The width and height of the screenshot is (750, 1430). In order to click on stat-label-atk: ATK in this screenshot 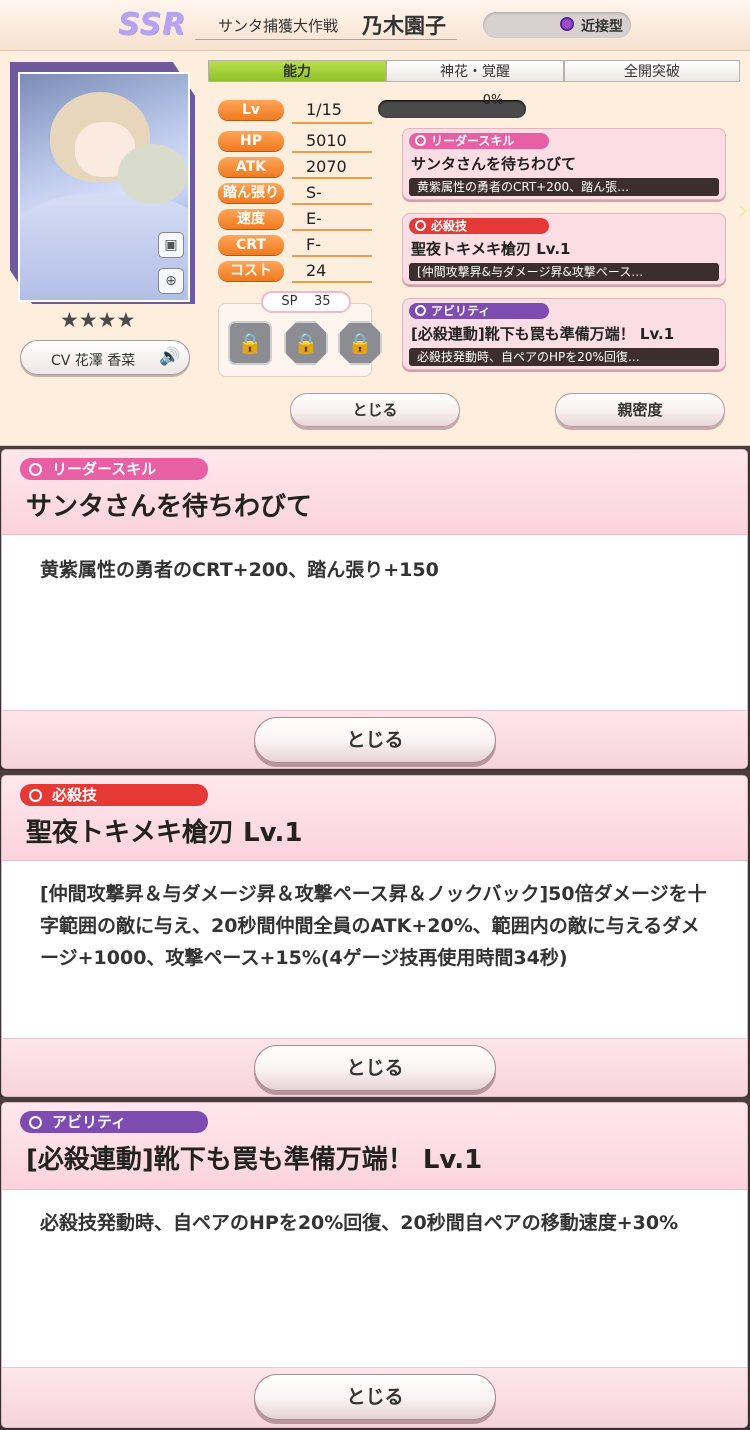, I will do `click(251, 167)`.